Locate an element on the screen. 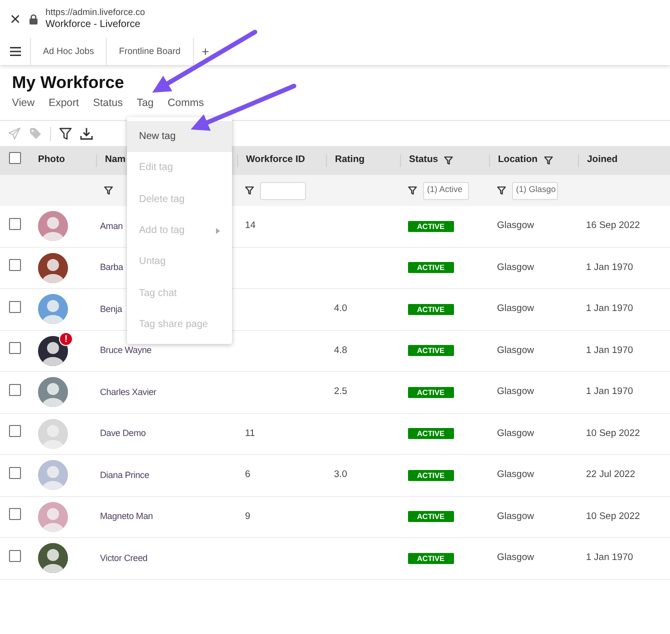 This screenshot has height=634, width=670. filter-field: (1) Glasgo is located at coordinates (535, 191).